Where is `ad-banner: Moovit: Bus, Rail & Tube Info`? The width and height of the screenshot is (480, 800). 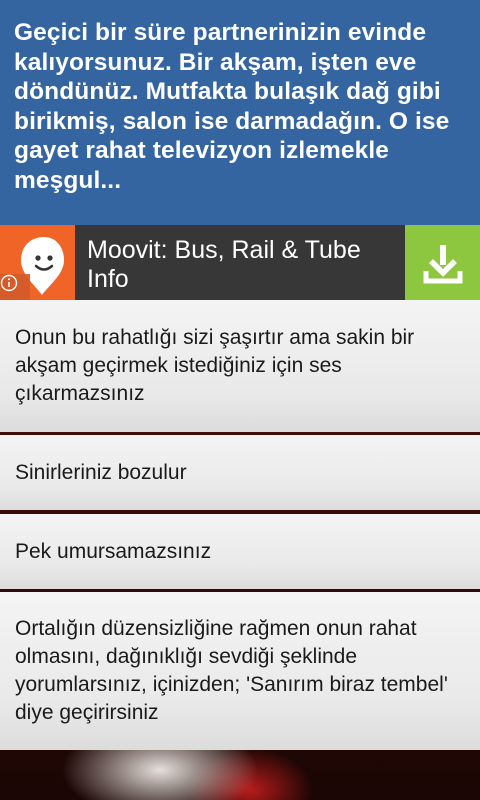
ad-banner: Moovit: Bus, Rail & Tube Info is located at coordinates (240, 262).